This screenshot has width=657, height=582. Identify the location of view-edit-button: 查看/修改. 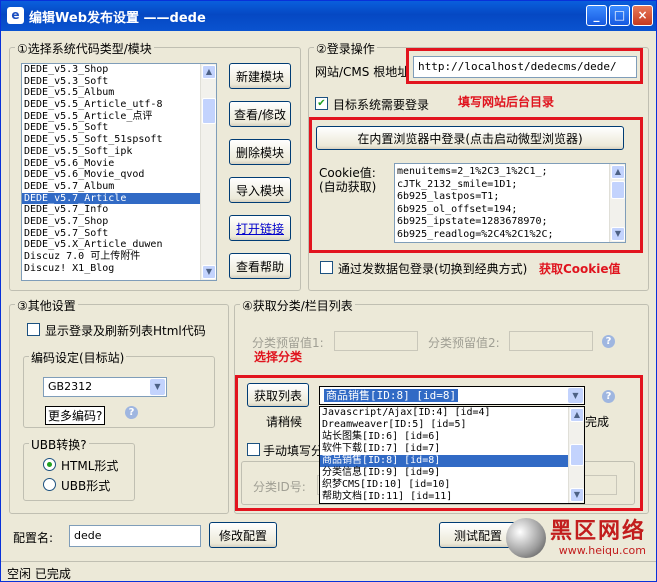
(260, 114).